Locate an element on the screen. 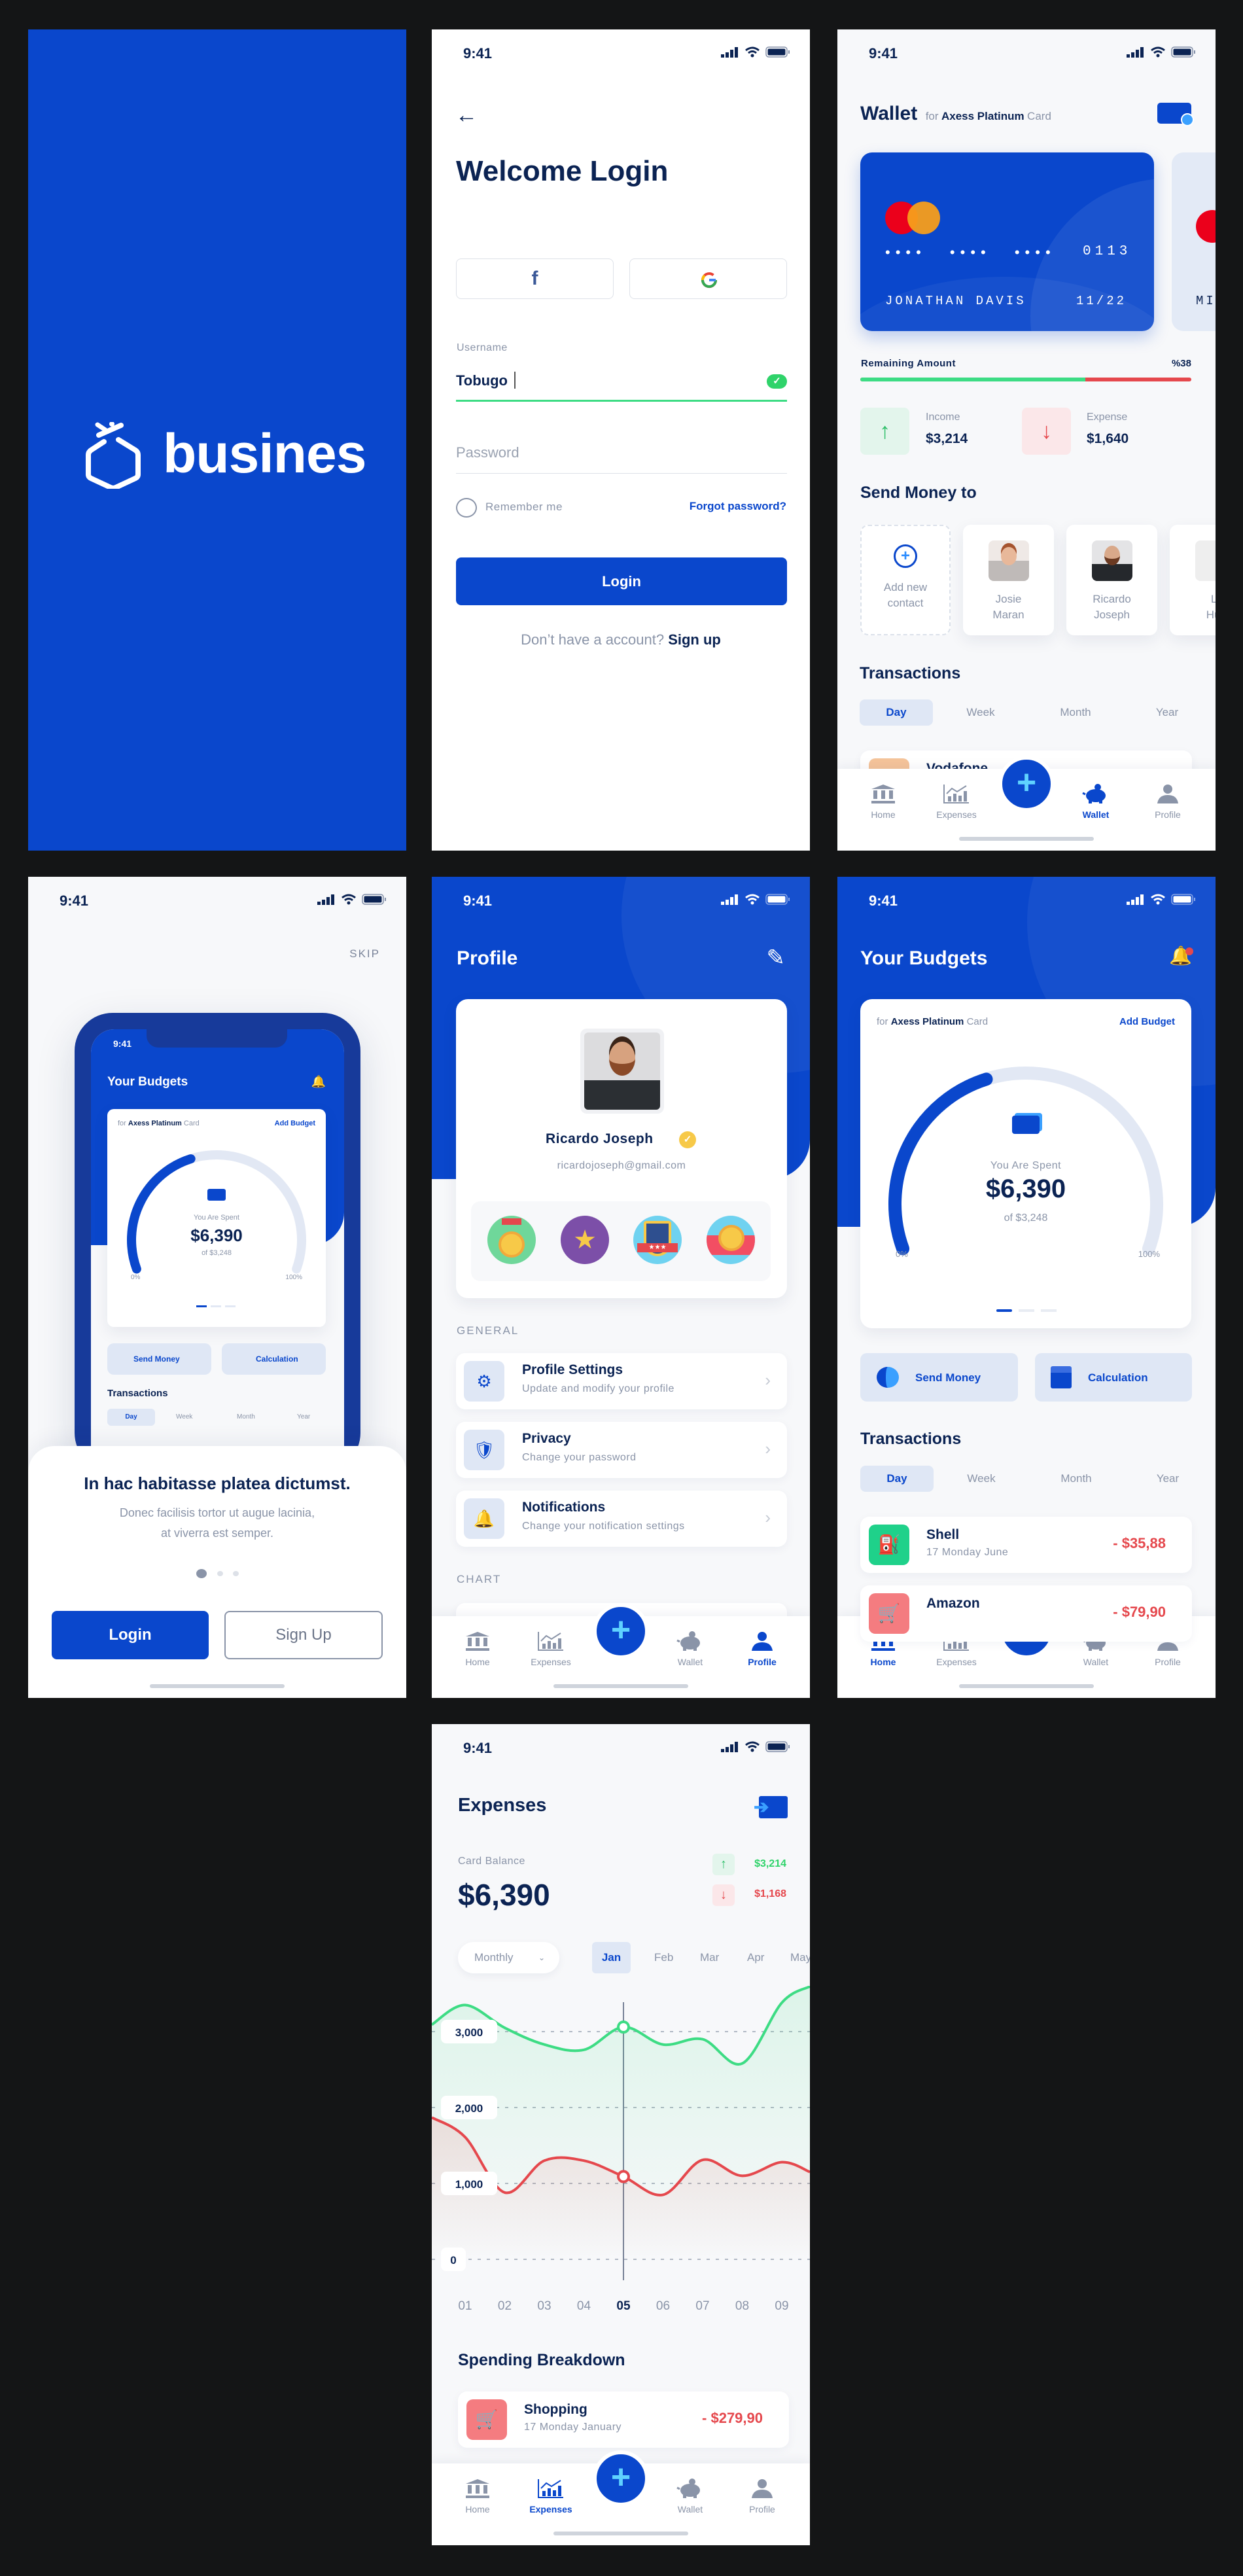 The image size is (1243, 2576). mock-time: 9:41 is located at coordinates (122, 1043).